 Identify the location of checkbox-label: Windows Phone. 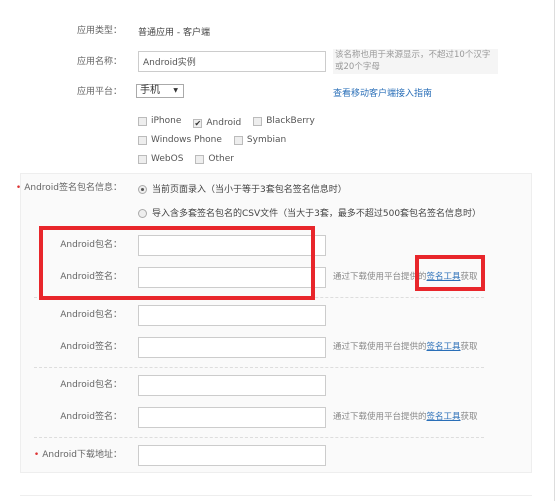
(186, 140).